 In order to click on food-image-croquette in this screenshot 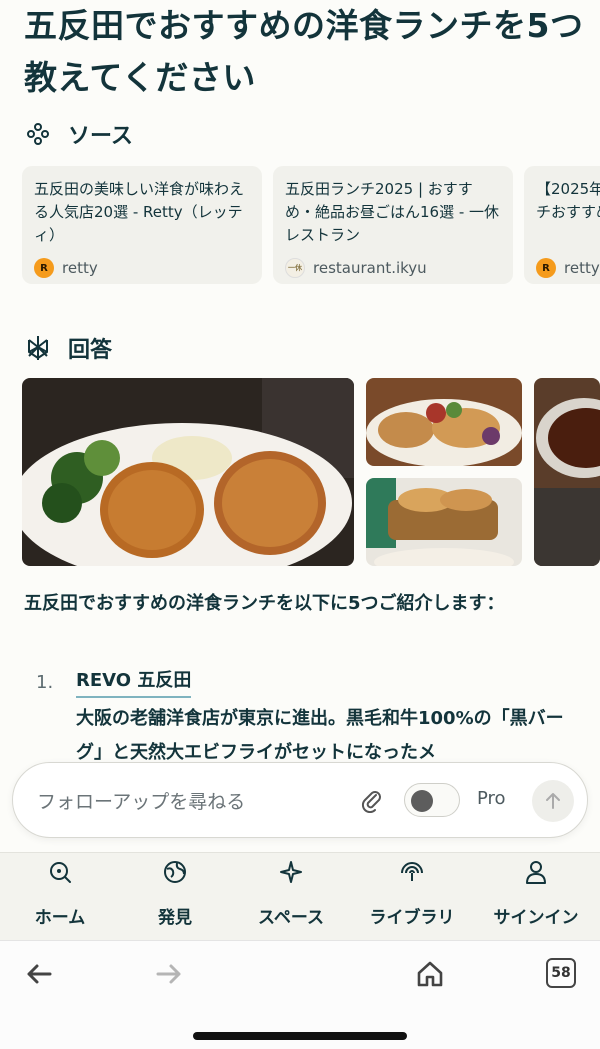, I will do `click(188, 472)`.